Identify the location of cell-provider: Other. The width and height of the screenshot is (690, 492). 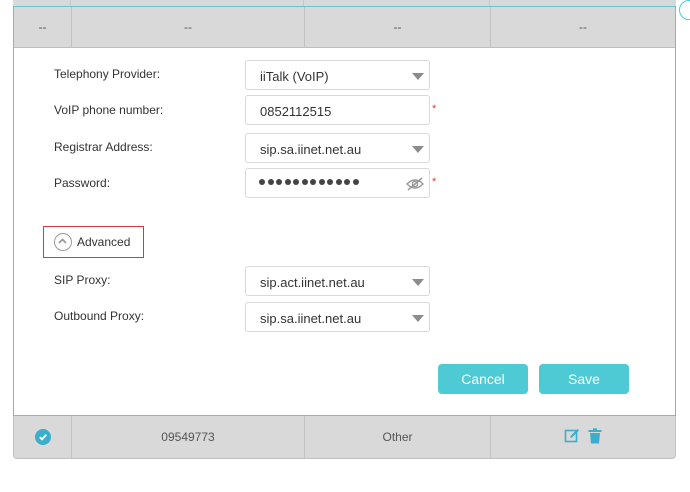
(397, 437).